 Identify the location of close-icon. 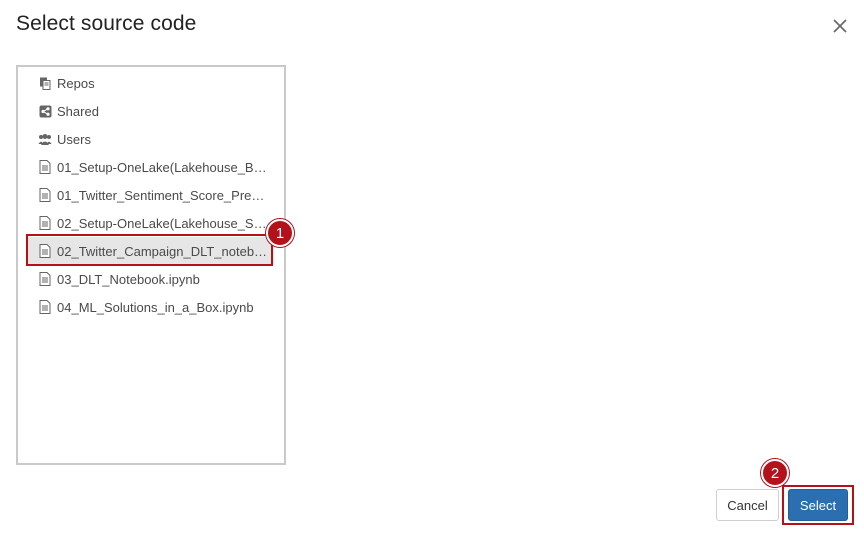
(840, 26).